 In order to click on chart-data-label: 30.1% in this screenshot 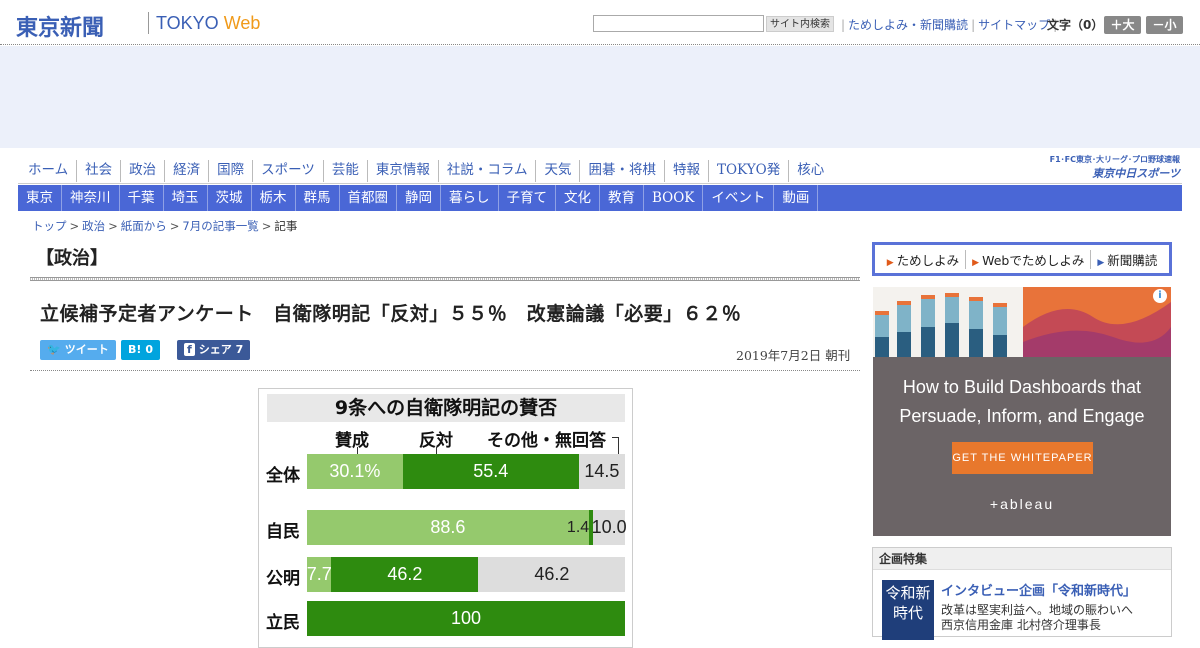, I will do `click(355, 471)`.